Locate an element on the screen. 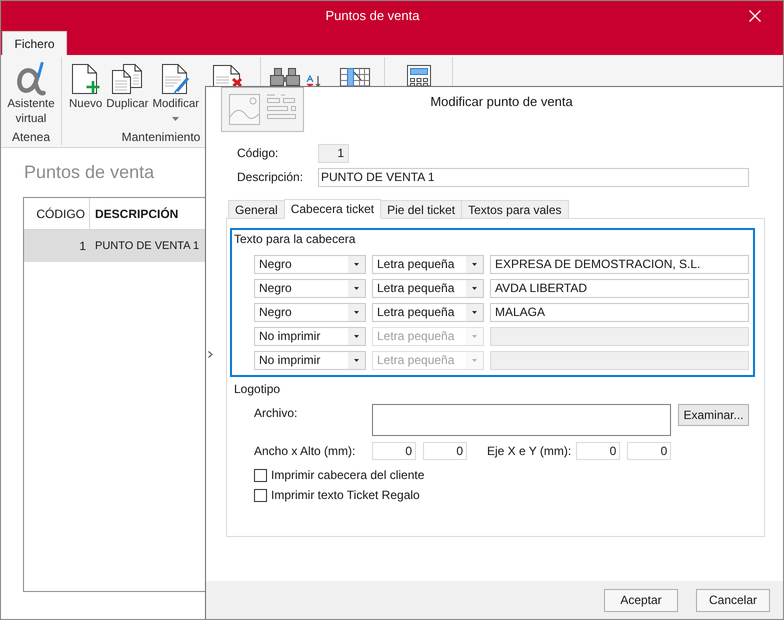 This screenshot has height=620, width=784. columns-button is located at coordinates (355, 77).